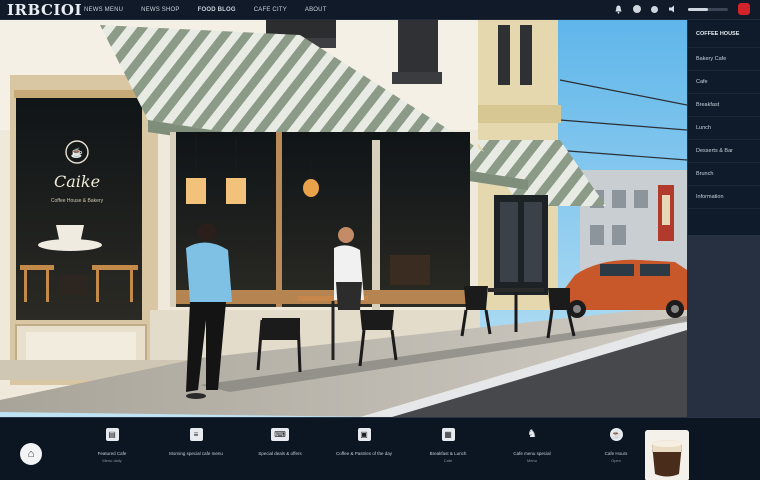 This screenshot has height=480, width=760. Describe the element at coordinates (531, 460) in the screenshot. I see `dock-item-sub: Menu` at that location.